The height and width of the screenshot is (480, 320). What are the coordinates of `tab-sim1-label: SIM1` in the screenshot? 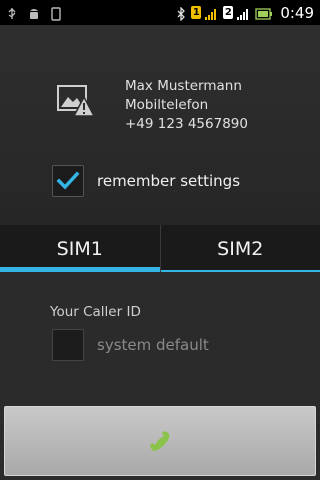 It's located at (79, 248).